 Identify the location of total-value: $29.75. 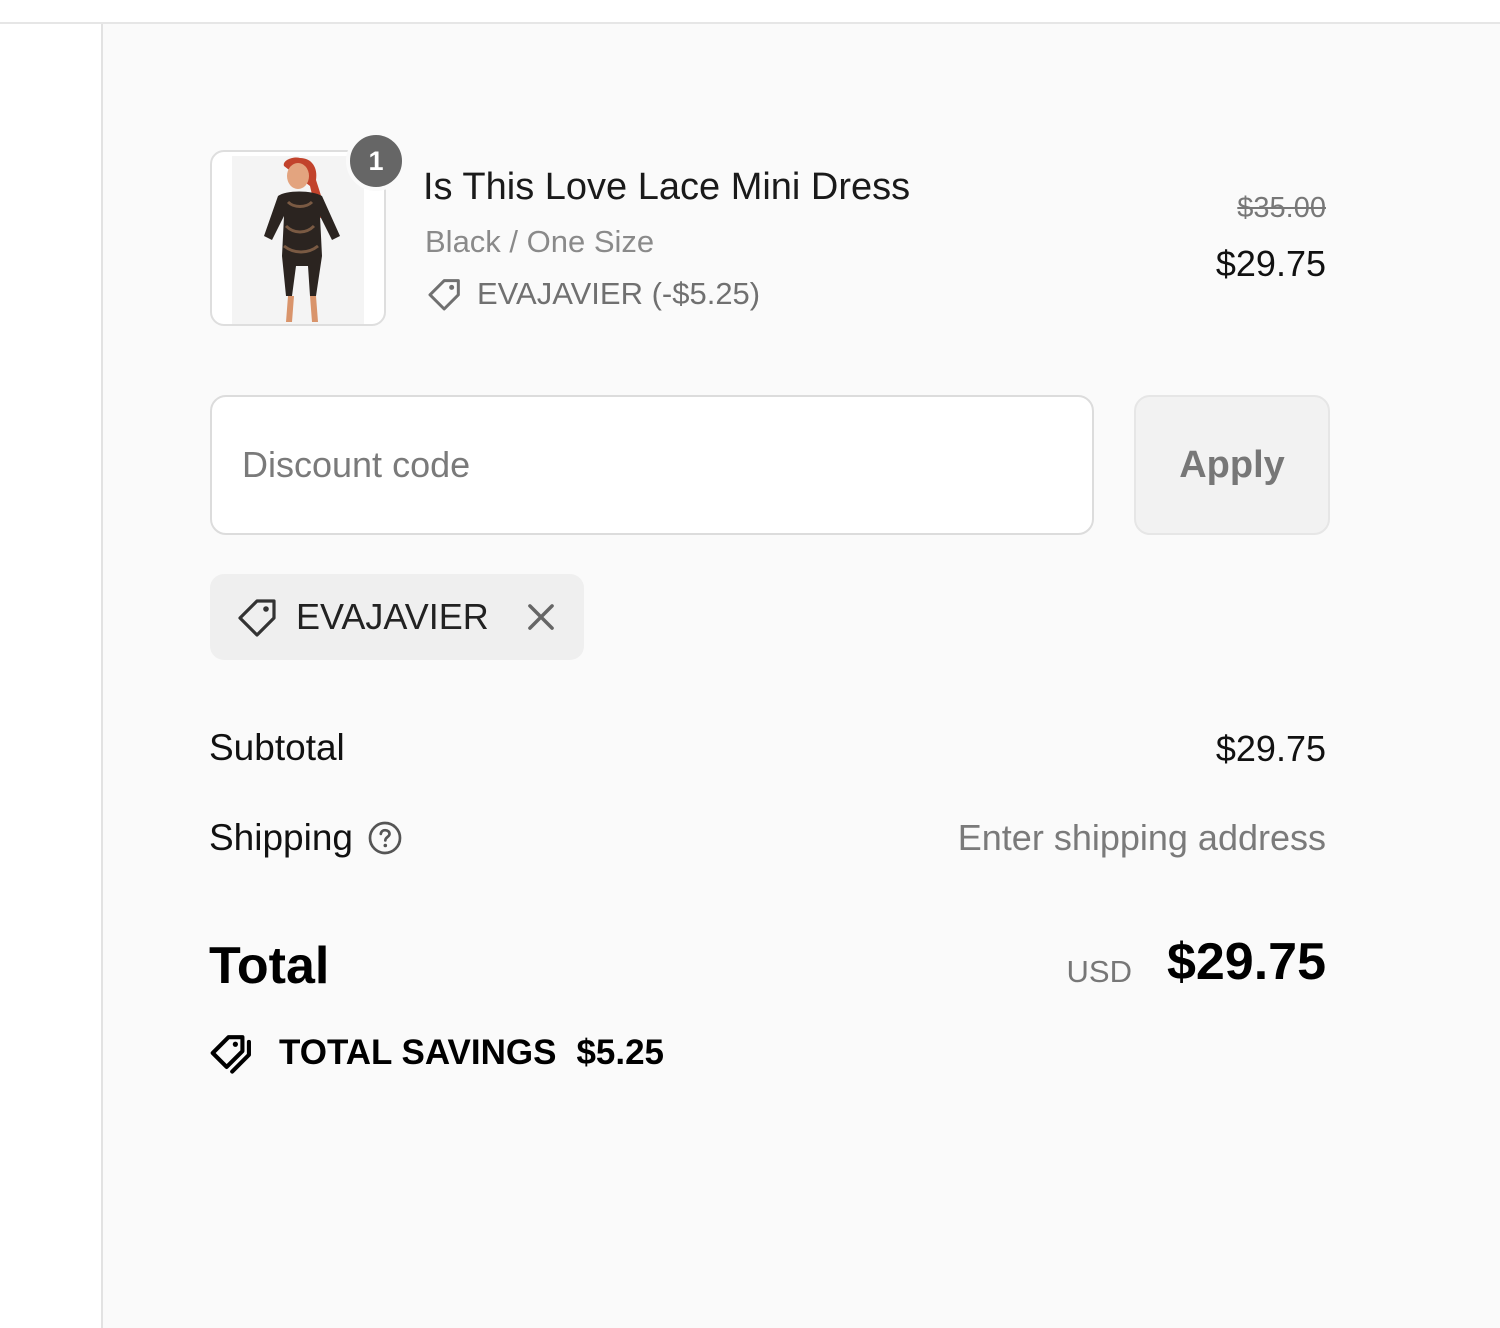
(1246, 962).